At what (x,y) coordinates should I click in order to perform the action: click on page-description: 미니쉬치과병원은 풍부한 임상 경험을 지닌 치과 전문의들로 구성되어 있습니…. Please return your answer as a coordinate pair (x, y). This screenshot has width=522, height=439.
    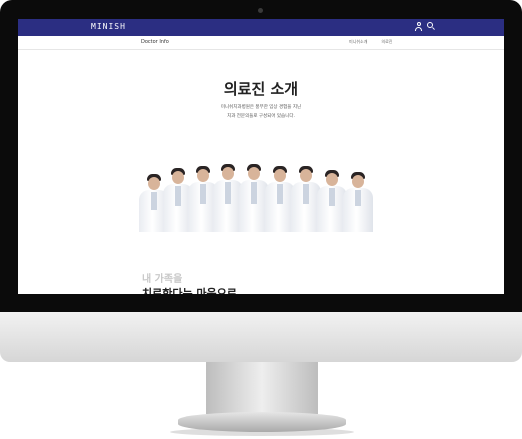
    Looking at the image, I should click on (261, 112).